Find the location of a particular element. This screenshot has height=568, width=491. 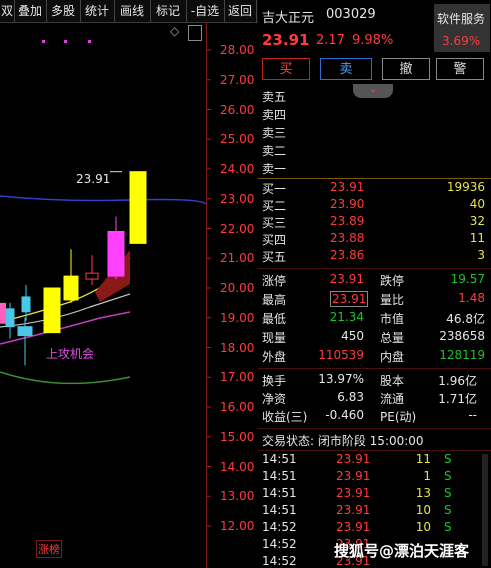

diamond-icon: ◇ is located at coordinates (174, 31).